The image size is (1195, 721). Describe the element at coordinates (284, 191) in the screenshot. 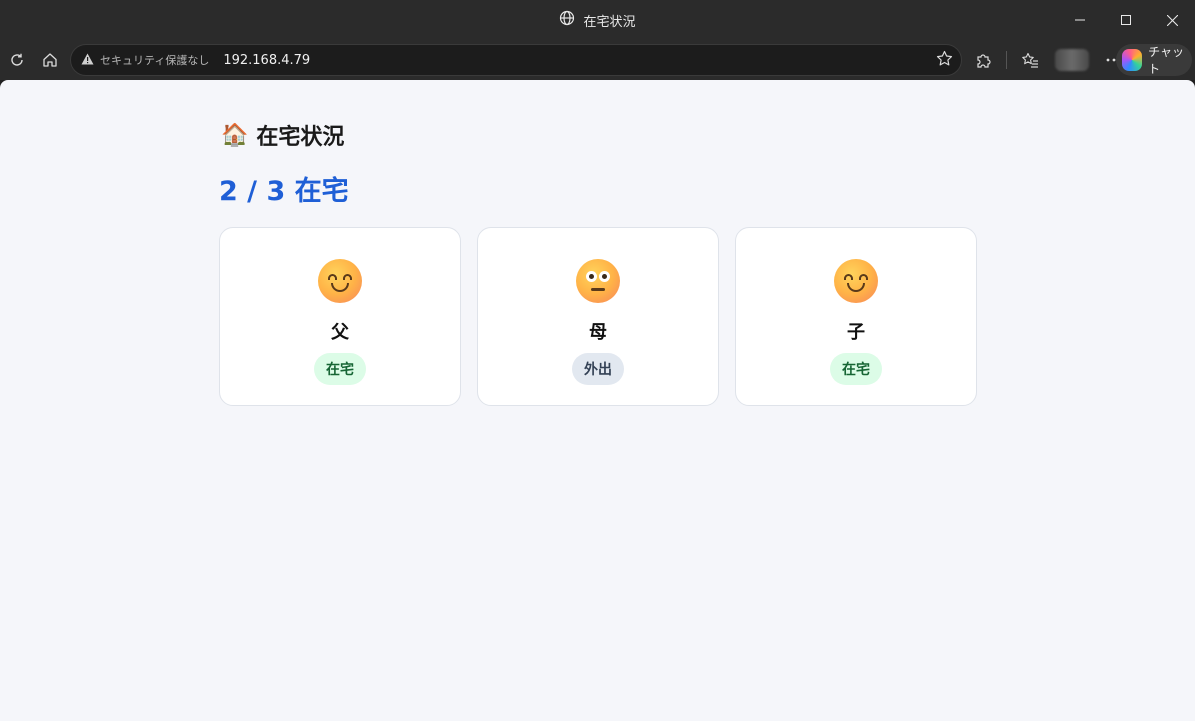

I see `home-count-summary: 2 / 3 在宅` at that location.